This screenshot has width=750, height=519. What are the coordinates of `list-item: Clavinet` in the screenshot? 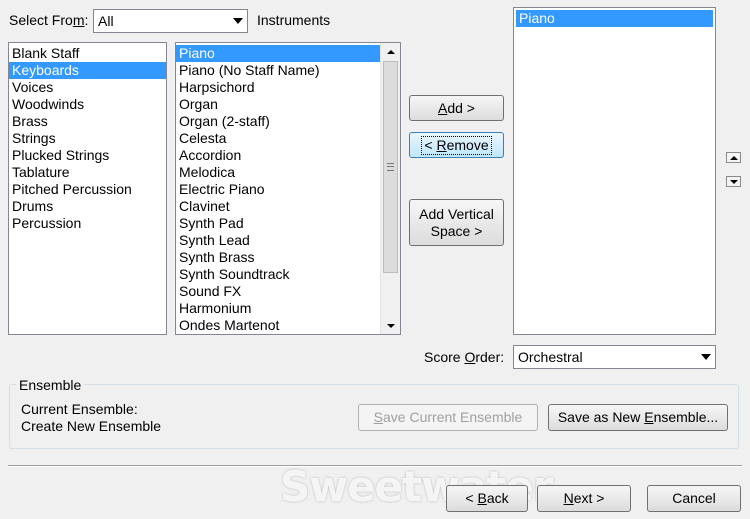 It's located at (278, 206).